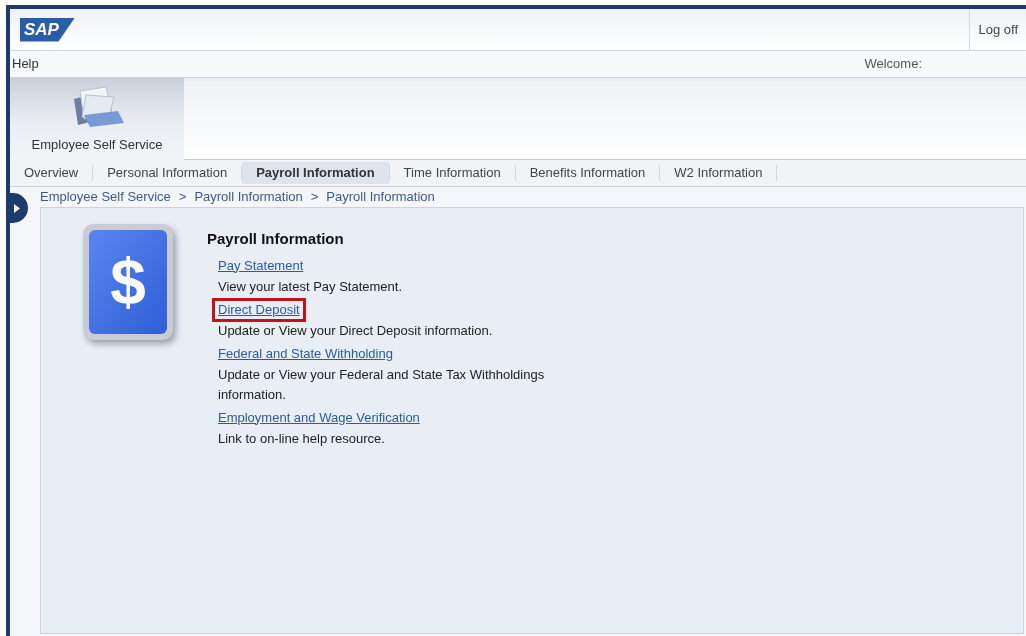 This screenshot has height=636, width=1026. What do you see at coordinates (315, 173) in the screenshot?
I see `tab: Payroll Information` at bounding box center [315, 173].